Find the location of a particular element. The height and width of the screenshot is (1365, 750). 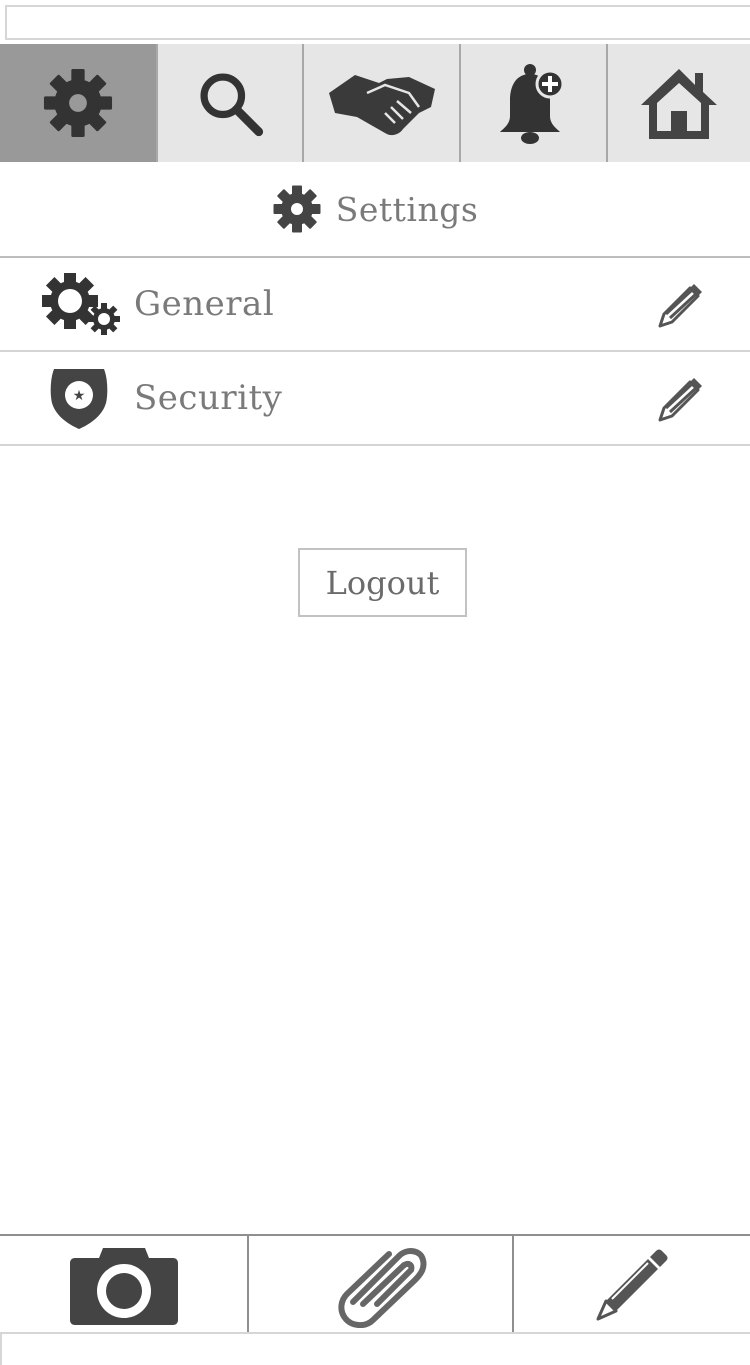

edit-security-button is located at coordinates (680, 398).